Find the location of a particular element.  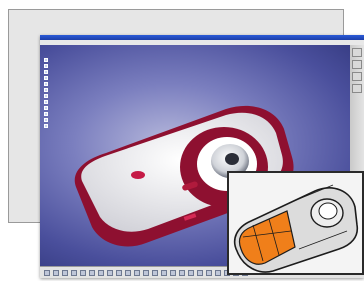

inset-camera-model is located at coordinates (295, 223).